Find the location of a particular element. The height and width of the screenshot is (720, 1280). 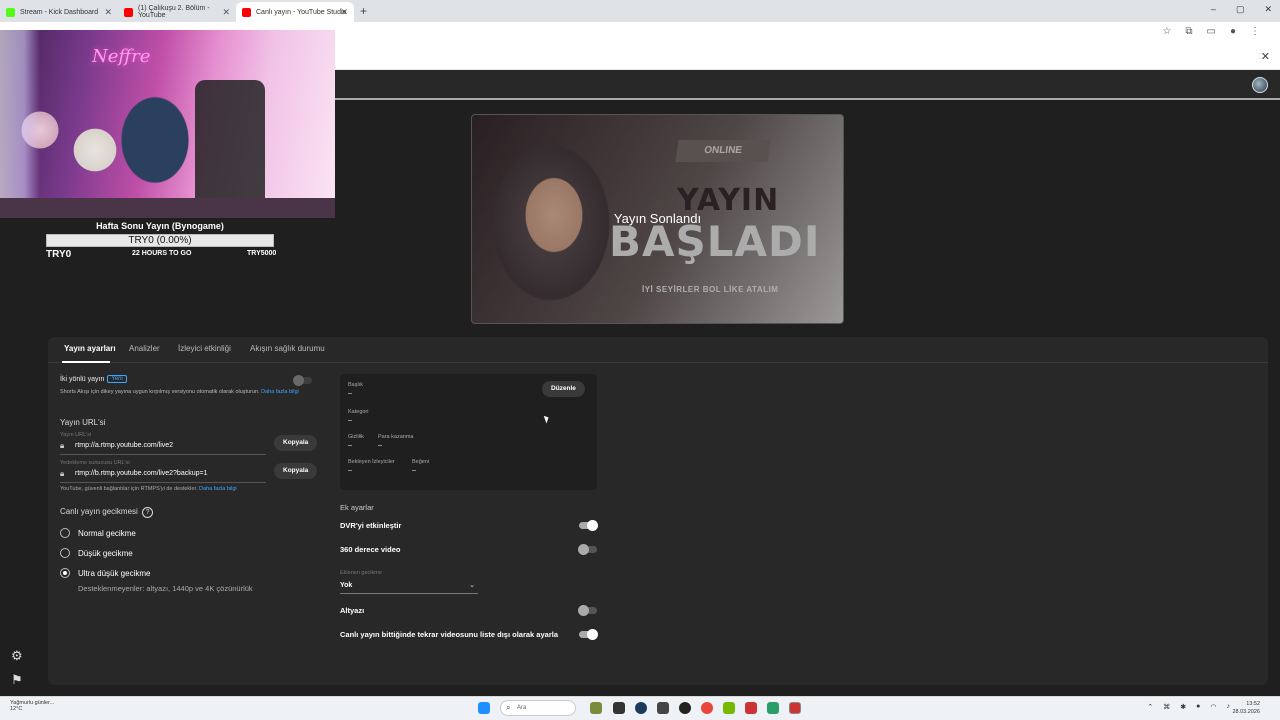

tab-analytics: Analizler is located at coordinates (144, 348).